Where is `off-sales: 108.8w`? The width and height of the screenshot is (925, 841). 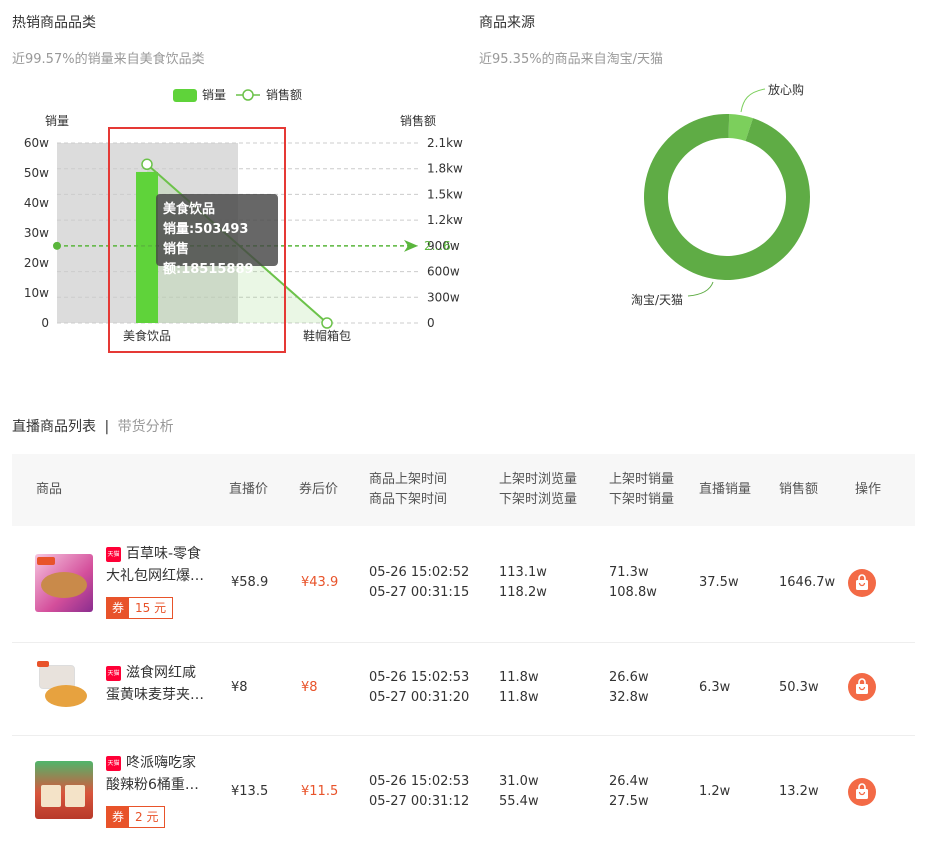
off-sales: 108.8w is located at coordinates (633, 592).